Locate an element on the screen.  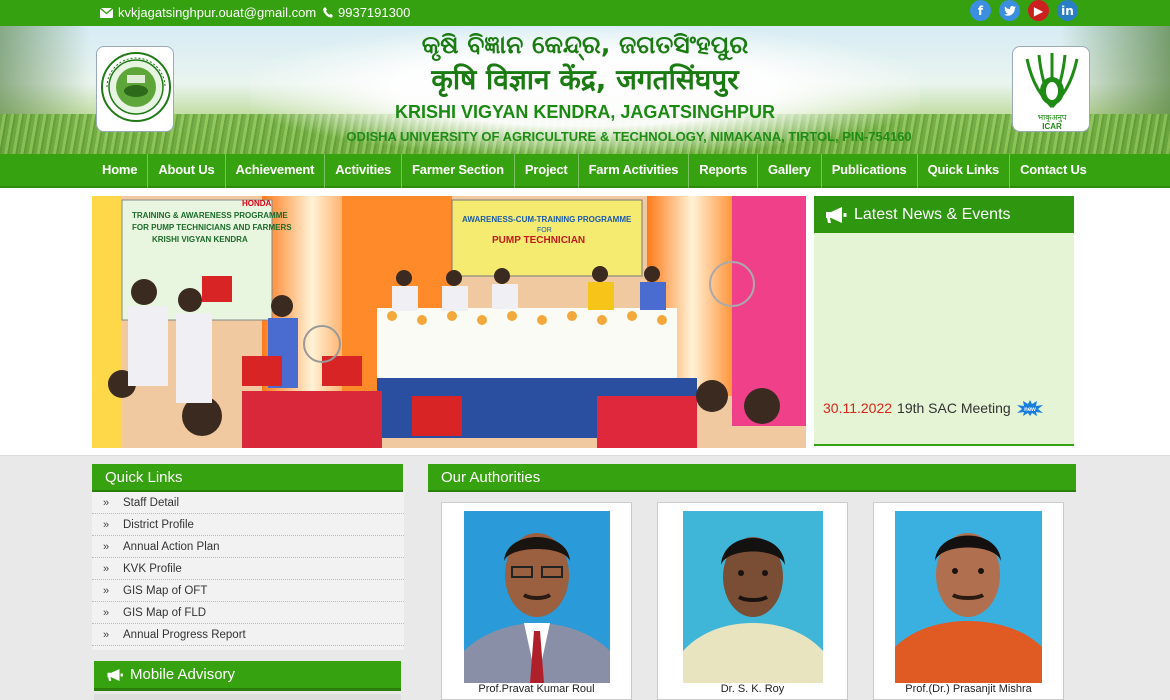
site-title-hindi: कृषि विज्ञान केंद्र, जगतसिंघपुर is located at coordinates (585, 79).